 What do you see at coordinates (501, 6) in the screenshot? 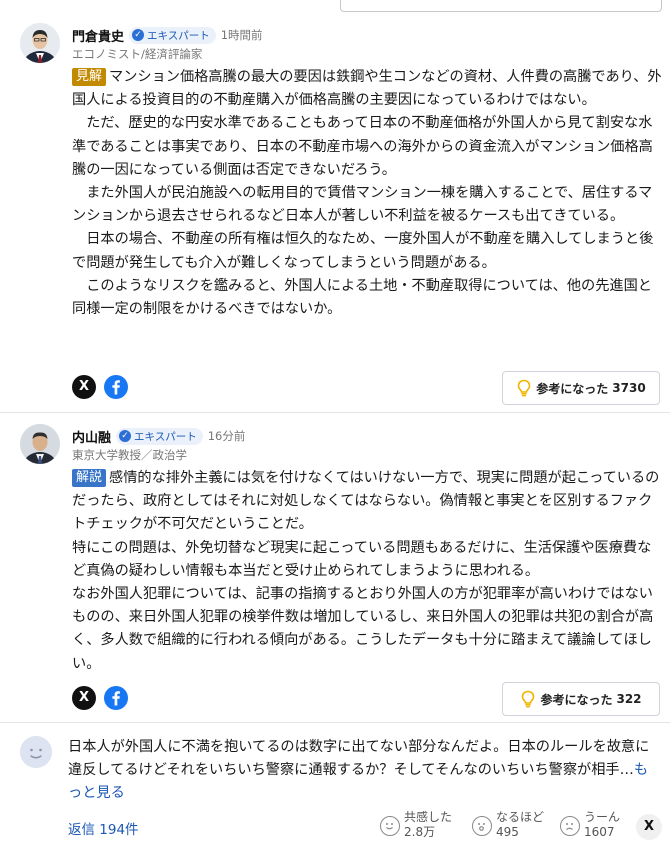
I see `top-button` at bounding box center [501, 6].